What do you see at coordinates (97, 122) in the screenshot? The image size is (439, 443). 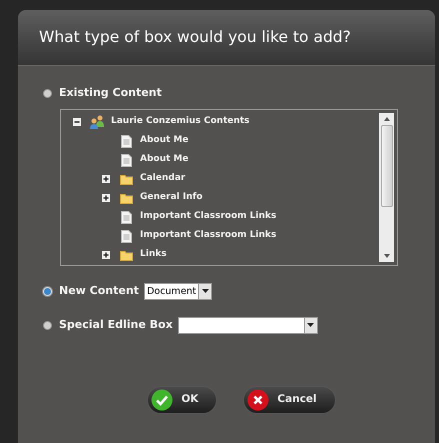 I see `people-icon` at bounding box center [97, 122].